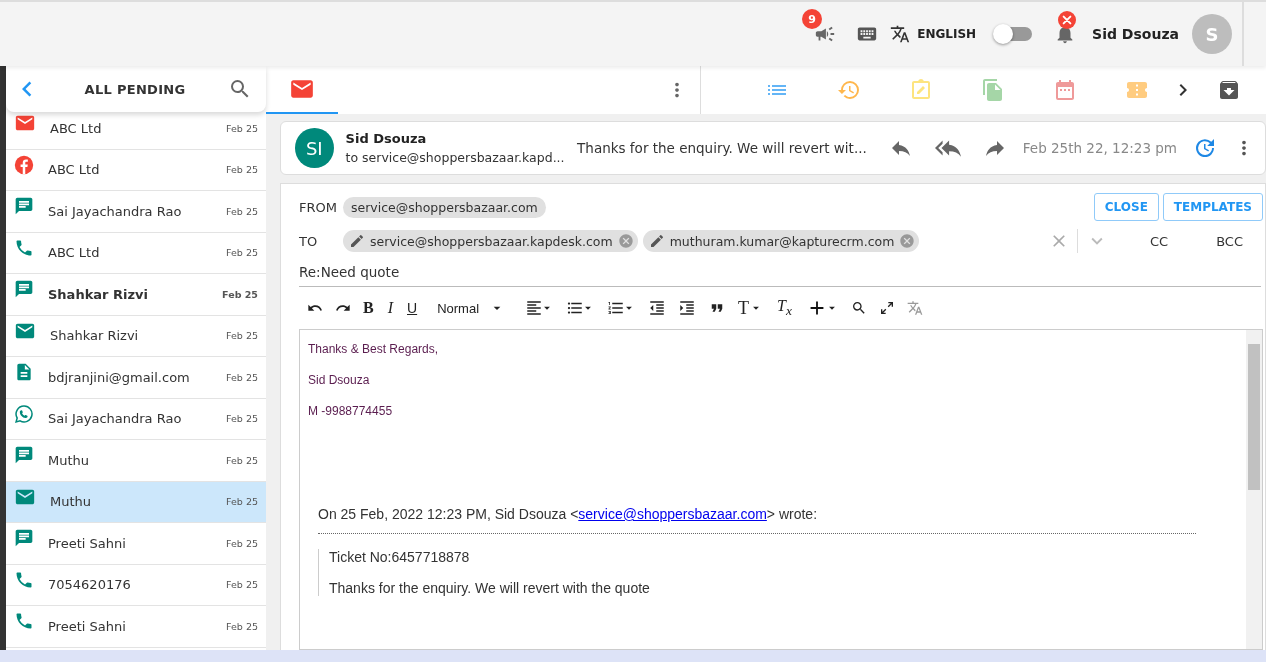 The height and width of the screenshot is (662, 1266). I want to click on archive-icon, so click(1229, 90).